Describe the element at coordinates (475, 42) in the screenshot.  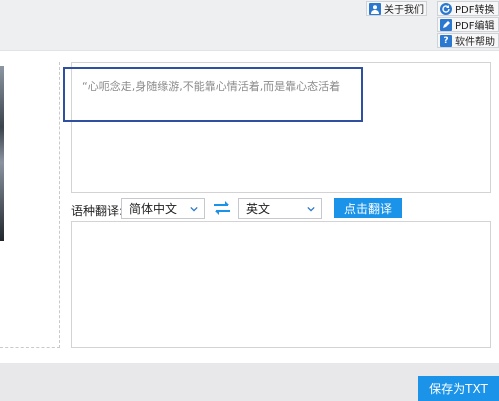
I see `help-label: 软件帮助` at that location.